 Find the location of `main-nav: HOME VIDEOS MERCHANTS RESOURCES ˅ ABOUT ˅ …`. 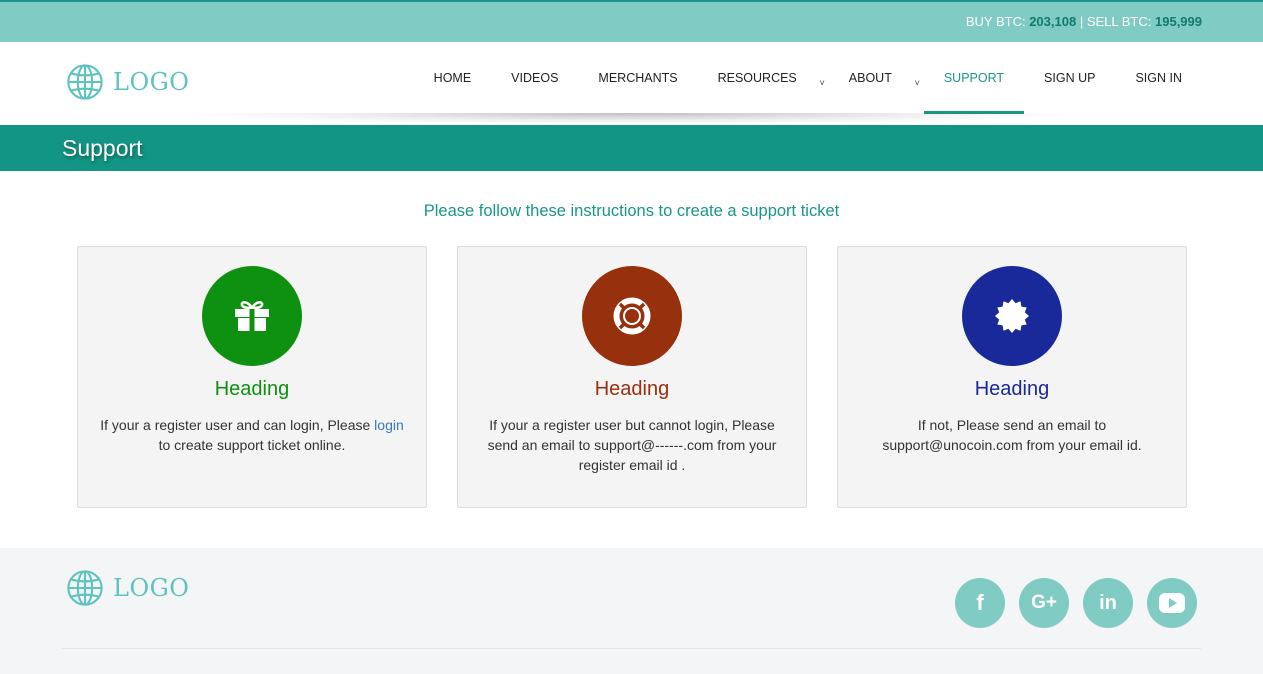

main-nav: HOME VIDEOS MERCHANTS RESOURCES ˅ ABOUT ˅ … is located at coordinates (808, 78).